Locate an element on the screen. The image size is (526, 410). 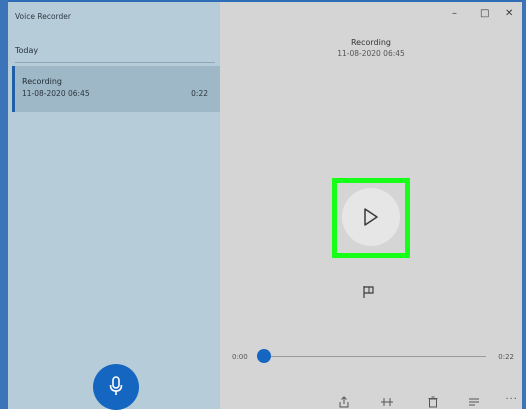
play-button is located at coordinates (371, 217).